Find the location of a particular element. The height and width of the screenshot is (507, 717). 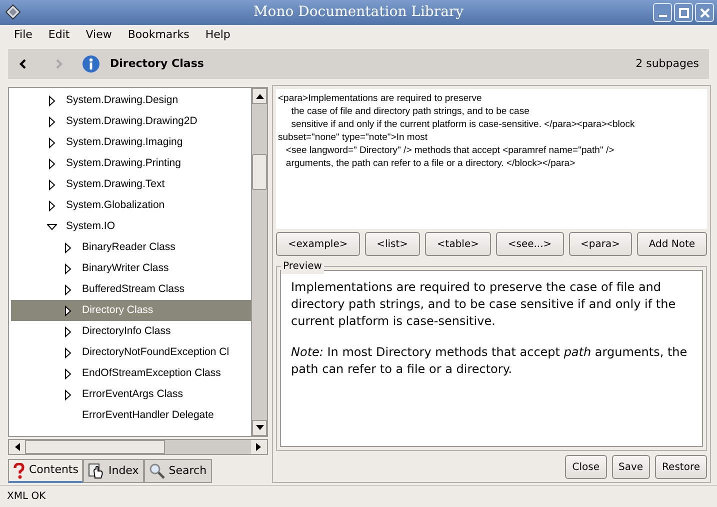

status-text: XML OK is located at coordinates (358, 496).